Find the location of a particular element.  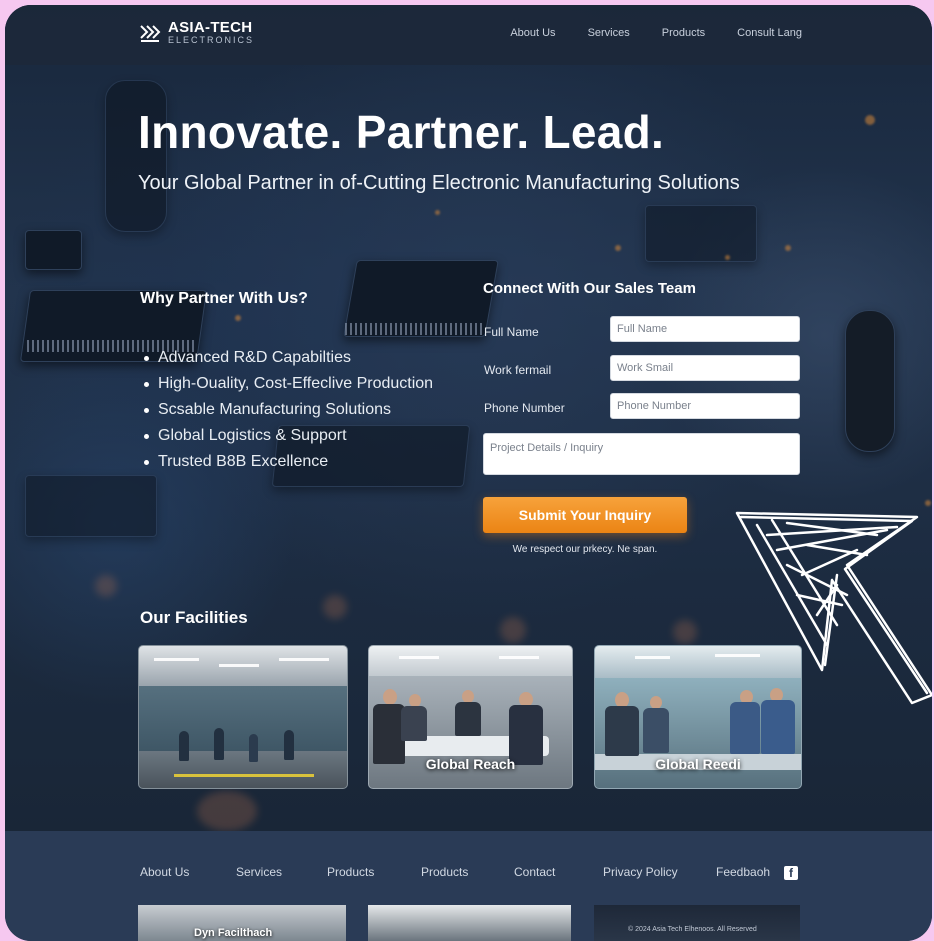

photo-caption: Global Reach is located at coordinates (470, 764).